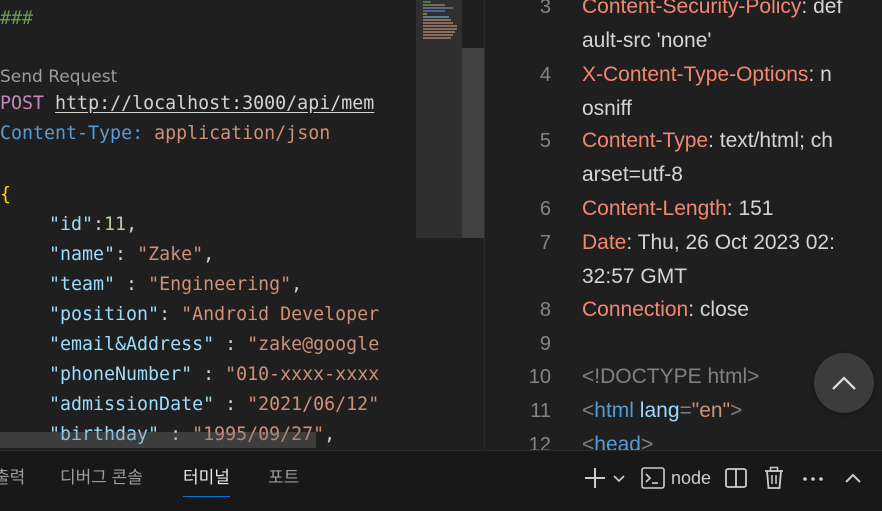  I want to click on more-icon, so click(813, 479).